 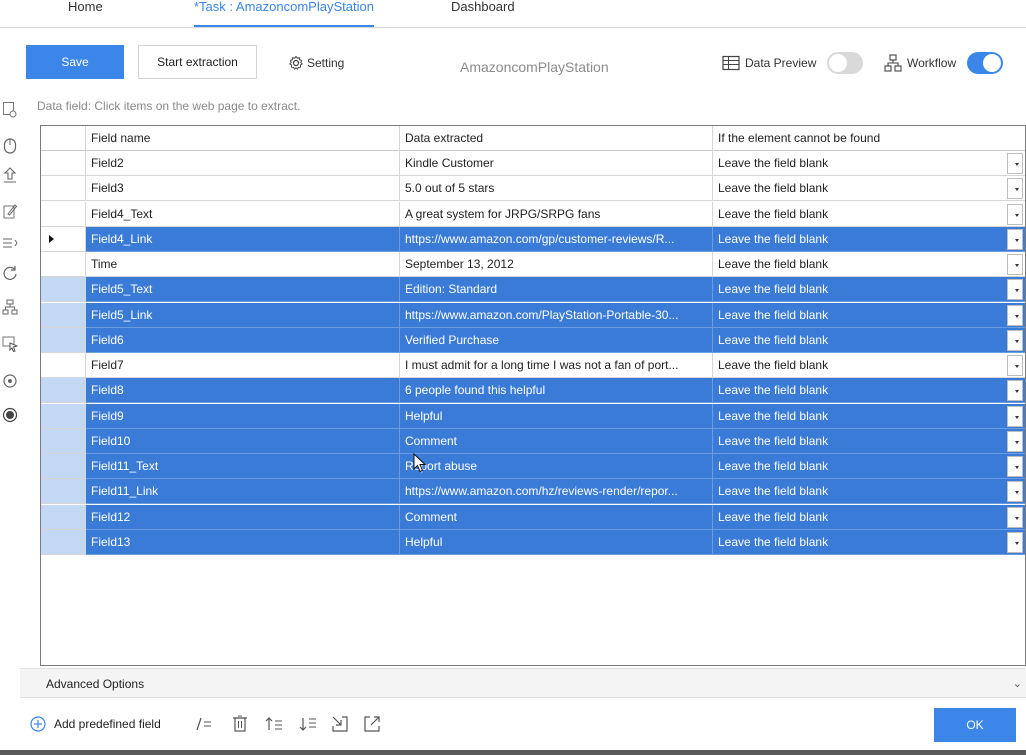 I want to click on tab-dashboard: Dashboard, so click(x=483, y=13).